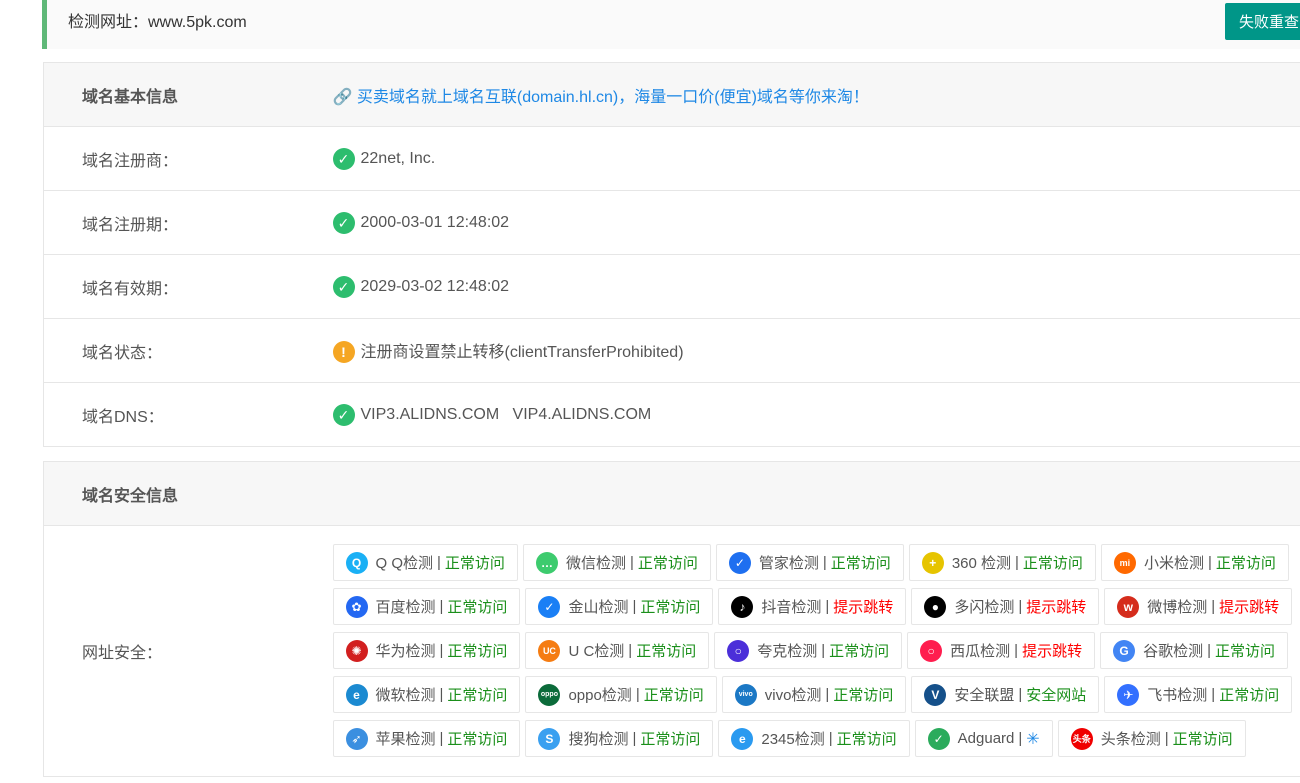 The height and width of the screenshot is (783, 1300). I want to click on check-badge: 头条 头条检测 | 正常访问, so click(1151, 738).